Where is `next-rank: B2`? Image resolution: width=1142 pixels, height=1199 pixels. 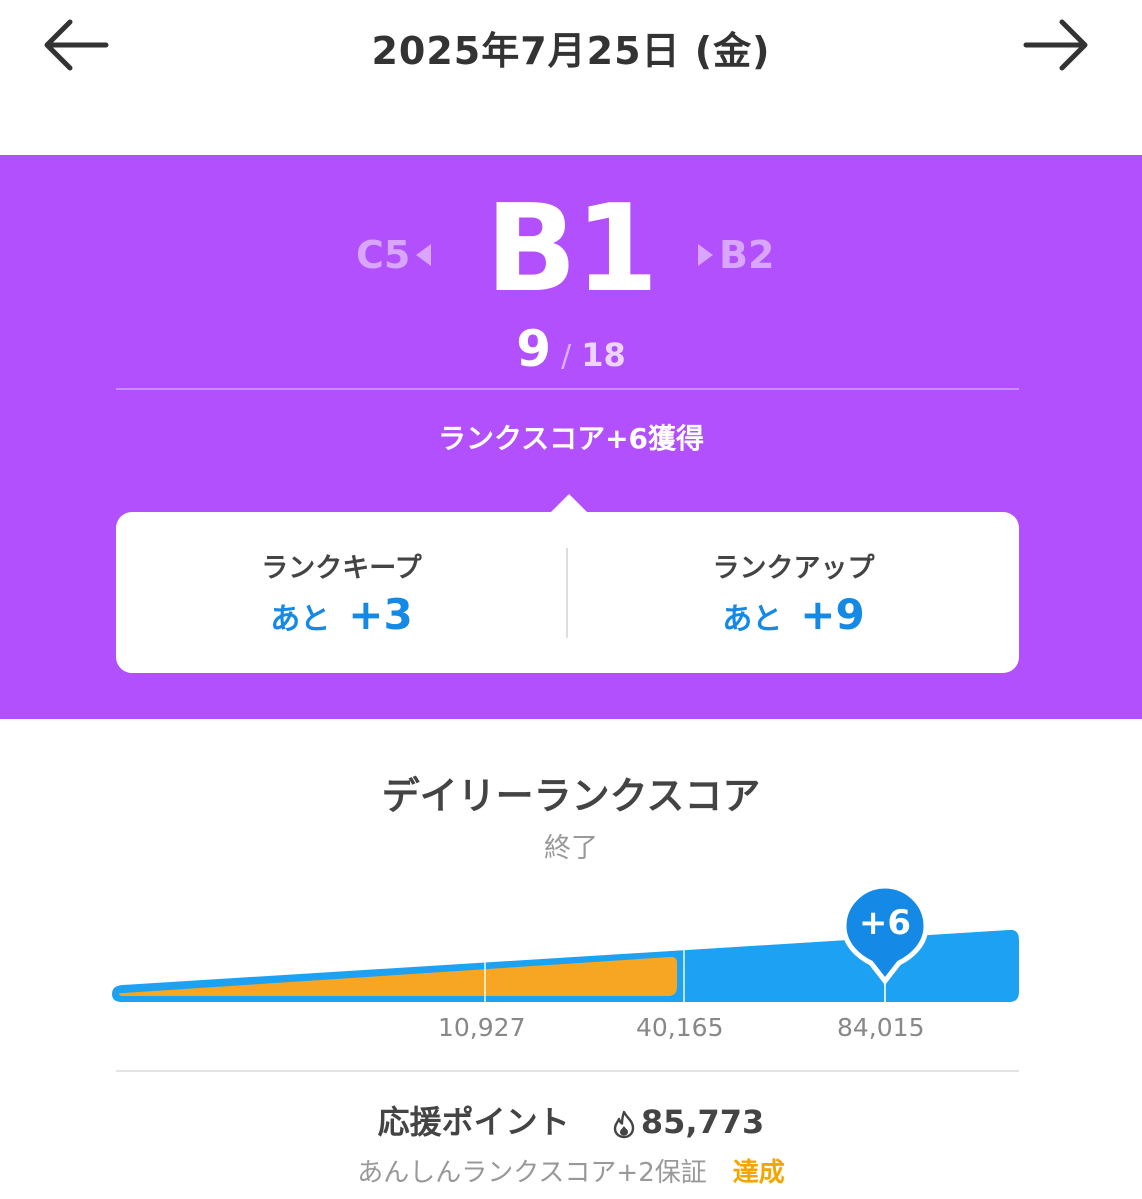 next-rank: B2 is located at coordinates (736, 255).